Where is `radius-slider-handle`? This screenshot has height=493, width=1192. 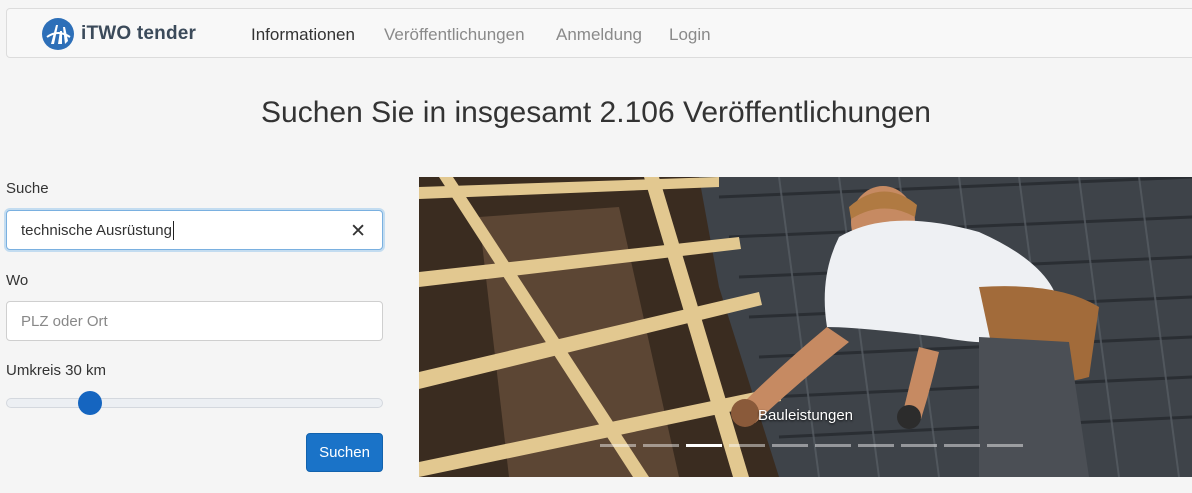
radius-slider-handle is located at coordinates (90, 403).